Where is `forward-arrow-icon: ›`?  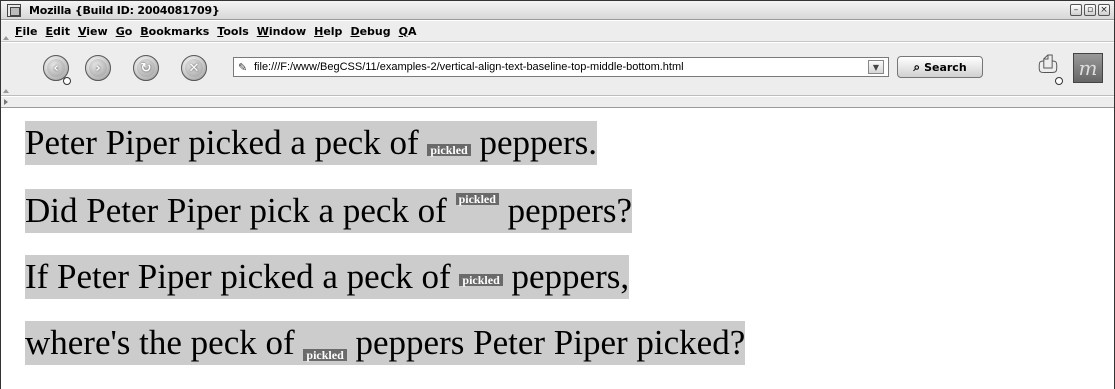
forward-arrow-icon: › is located at coordinates (98, 68).